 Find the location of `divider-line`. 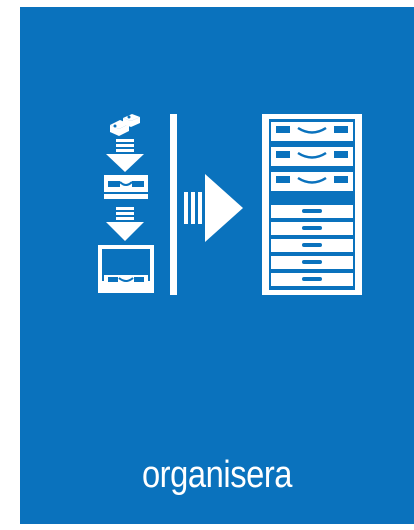

divider-line is located at coordinates (173, 204).